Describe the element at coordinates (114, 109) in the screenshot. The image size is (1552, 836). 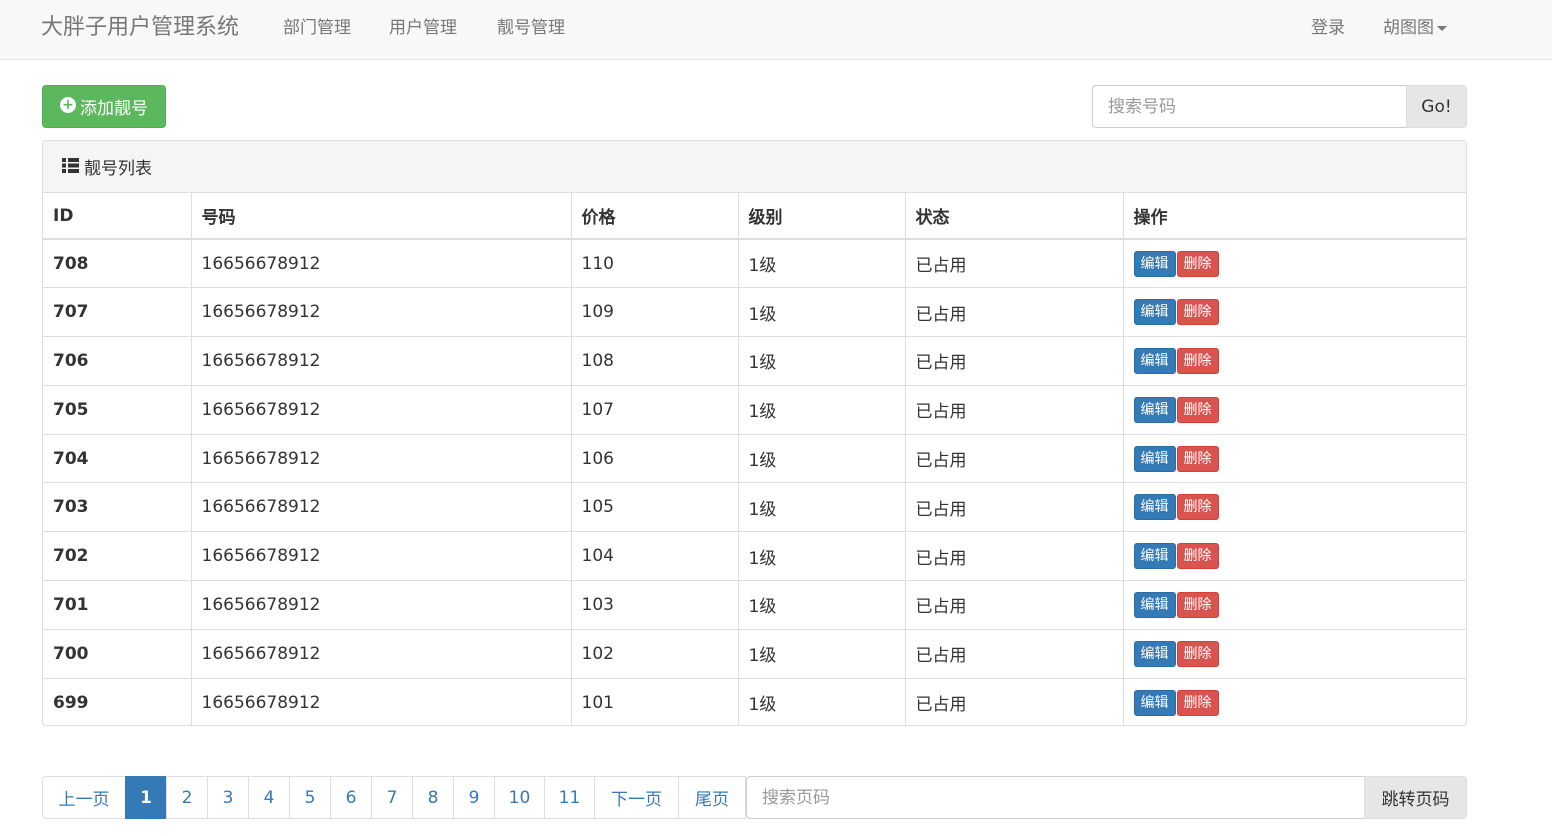
I see `add-number-label: 添加靓号` at that location.